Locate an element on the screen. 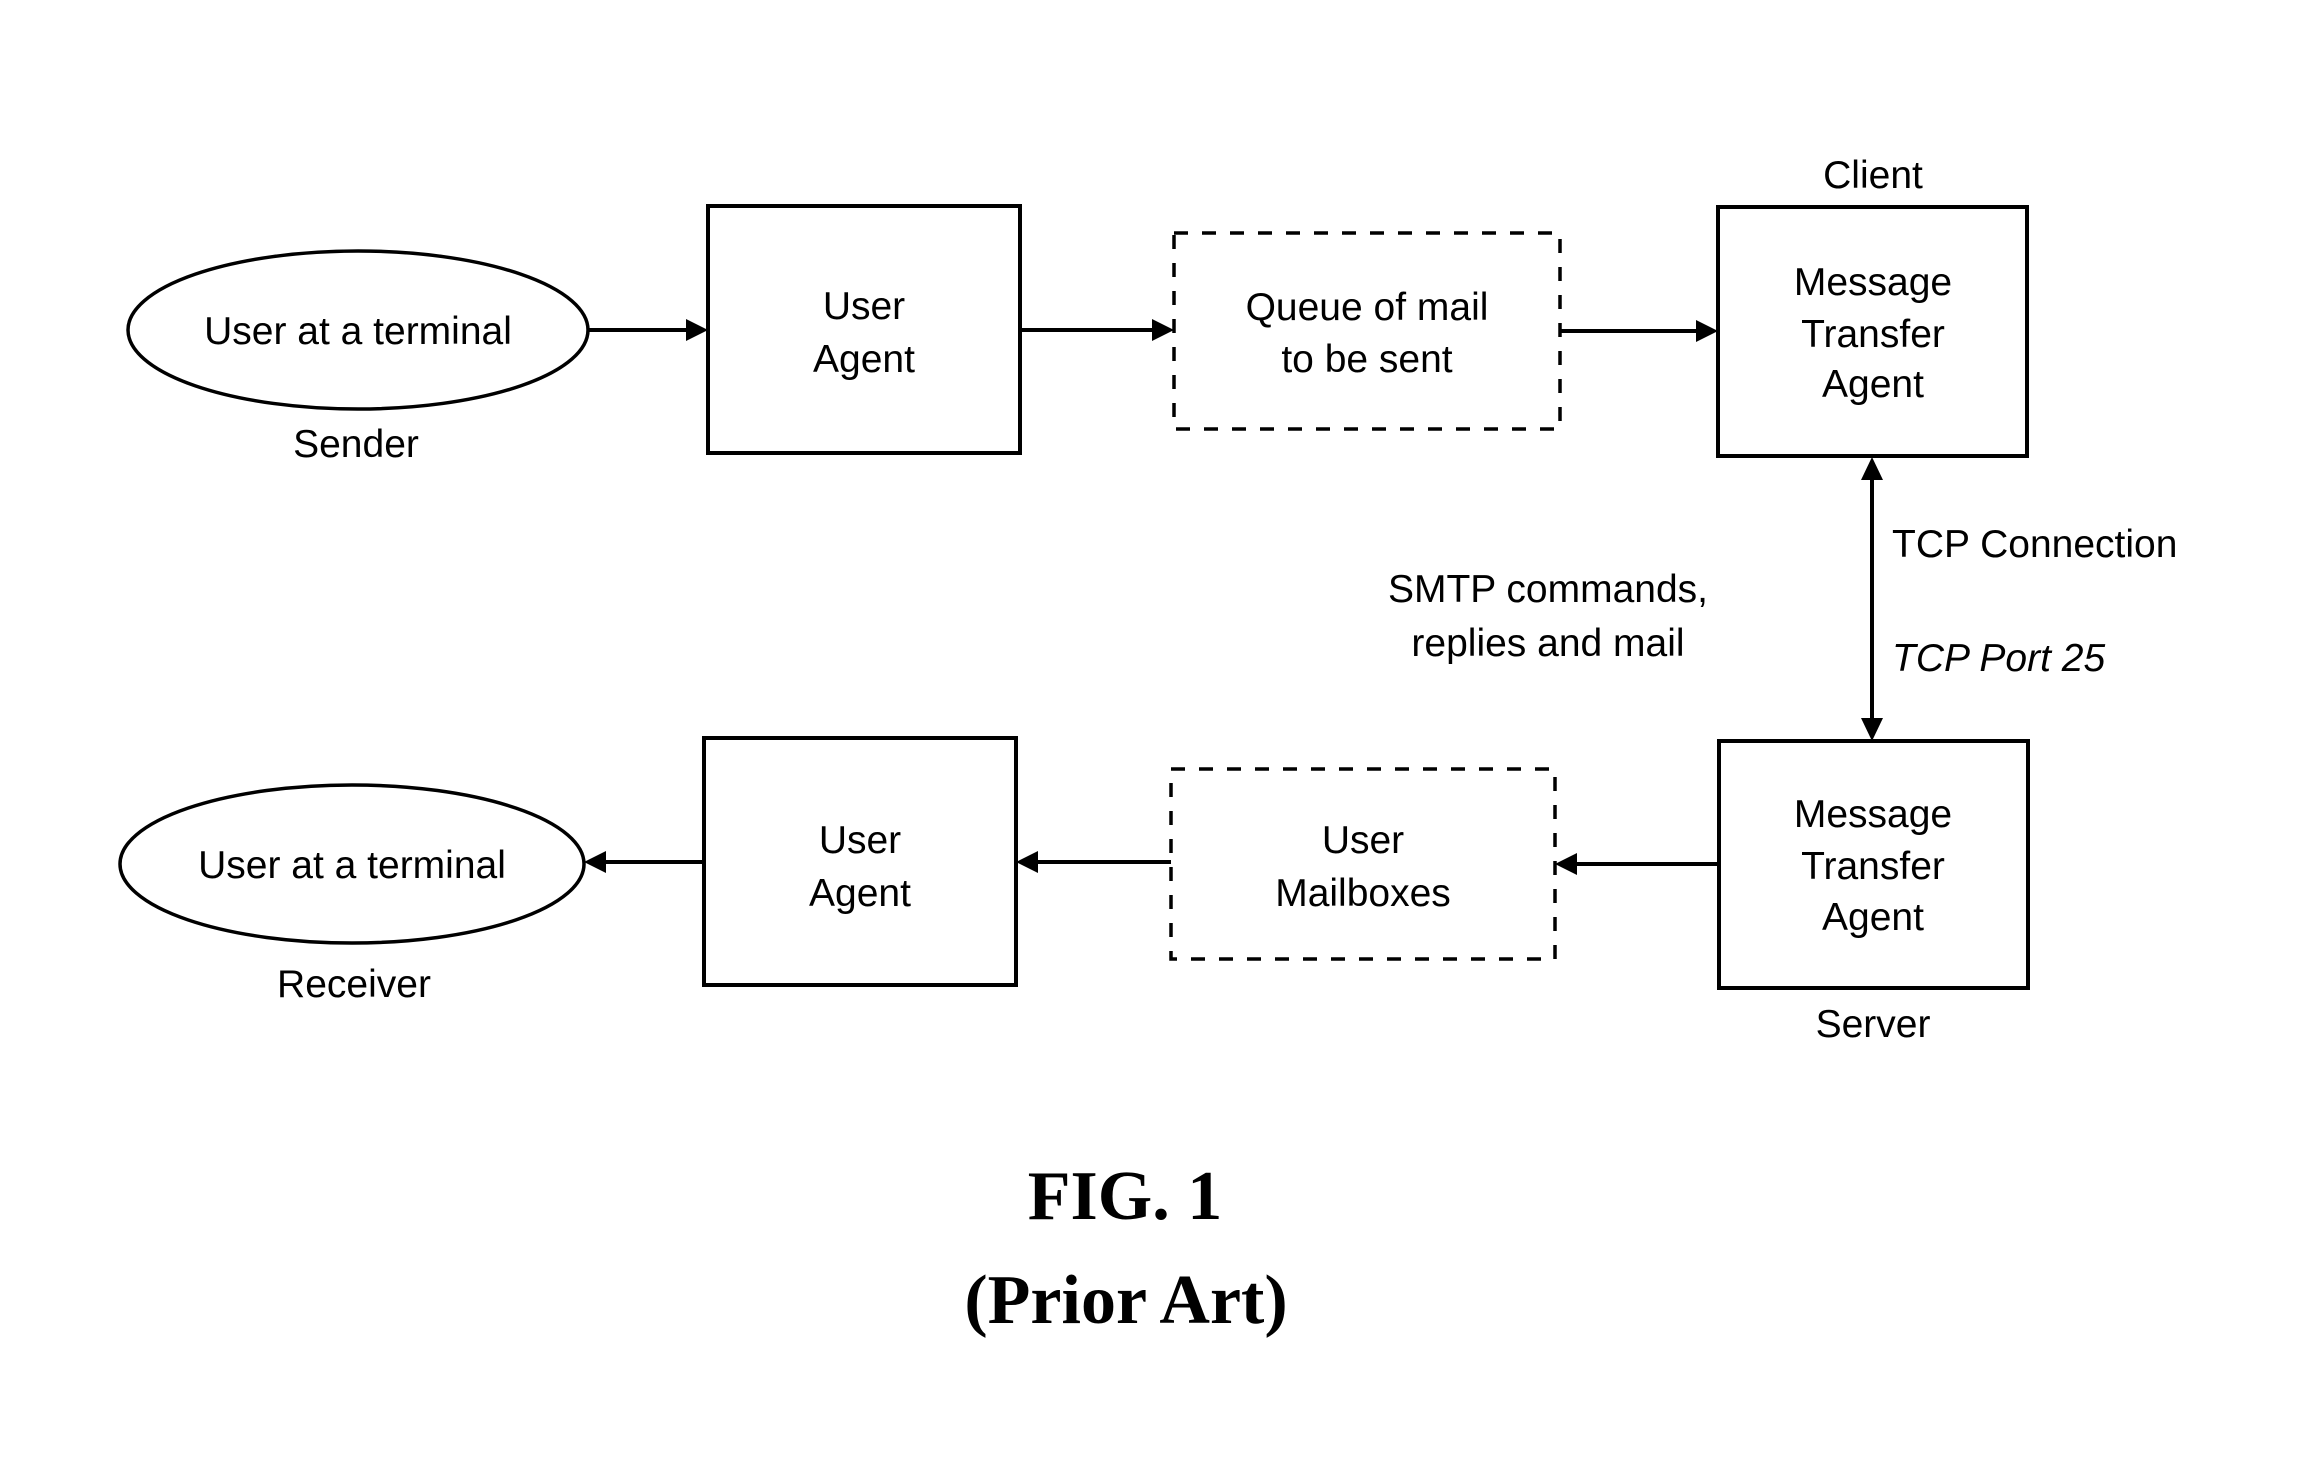  receiver-terminal-node: User at a terminal is located at coordinates (352, 864).